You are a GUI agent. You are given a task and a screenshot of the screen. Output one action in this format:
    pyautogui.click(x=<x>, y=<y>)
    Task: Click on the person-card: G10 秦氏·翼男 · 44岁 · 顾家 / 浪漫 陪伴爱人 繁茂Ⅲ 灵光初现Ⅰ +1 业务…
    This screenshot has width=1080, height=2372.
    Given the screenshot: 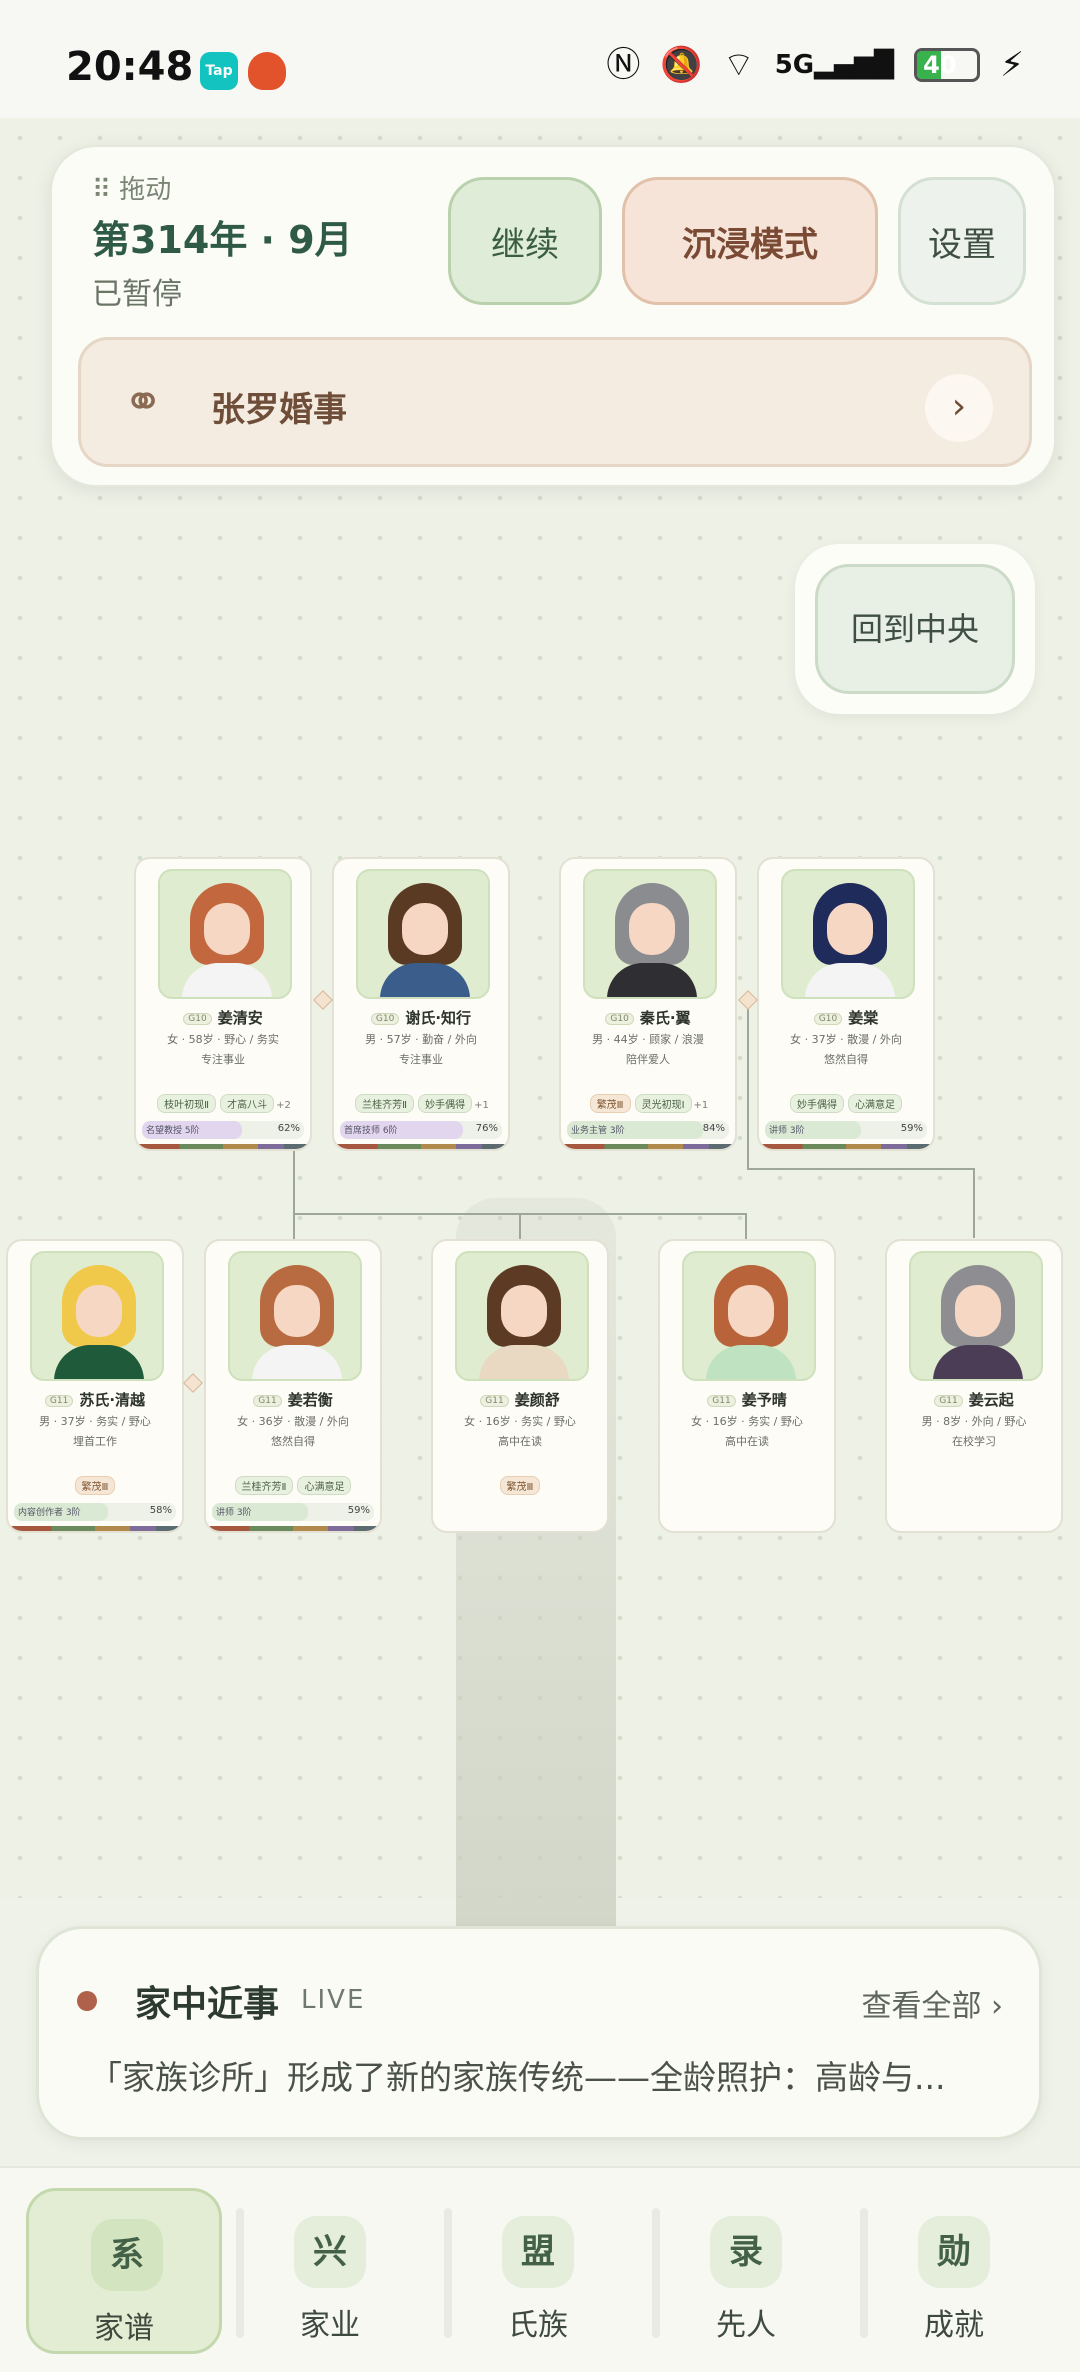 What is the action you would take?
    pyautogui.click(x=648, y=1004)
    